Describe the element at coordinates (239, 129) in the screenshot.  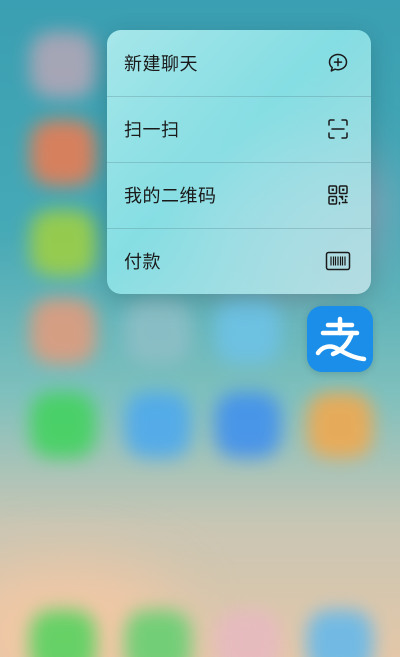
I see `menu-item-scan: 扫一扫` at that location.